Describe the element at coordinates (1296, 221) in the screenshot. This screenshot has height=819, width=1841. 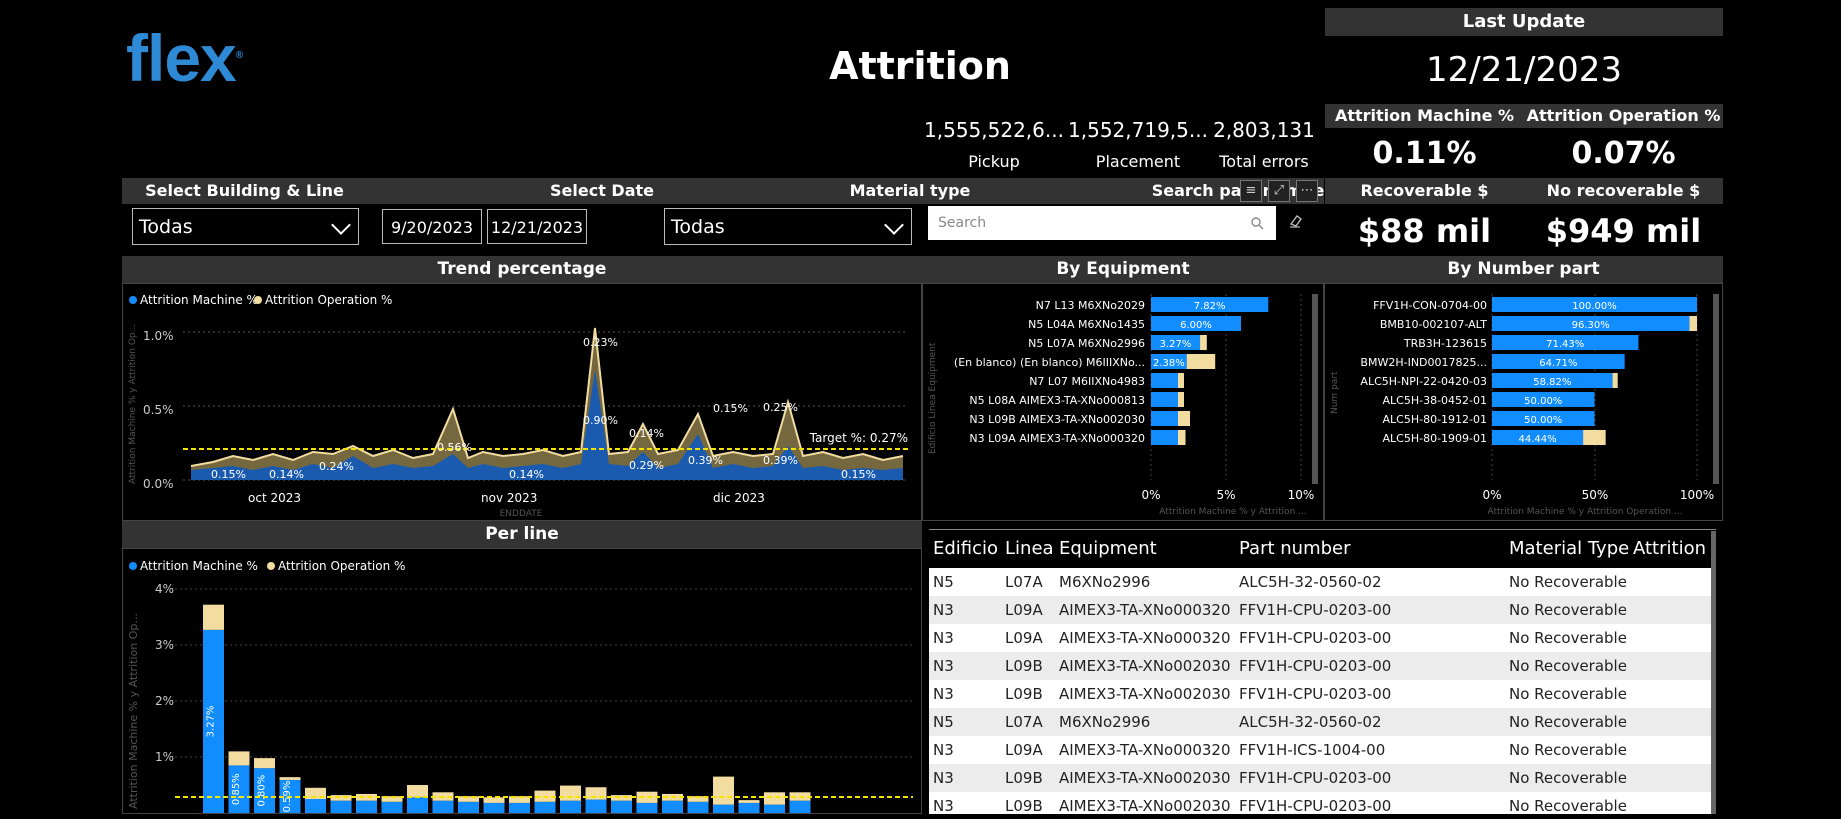
I see `eraser-icon` at that location.